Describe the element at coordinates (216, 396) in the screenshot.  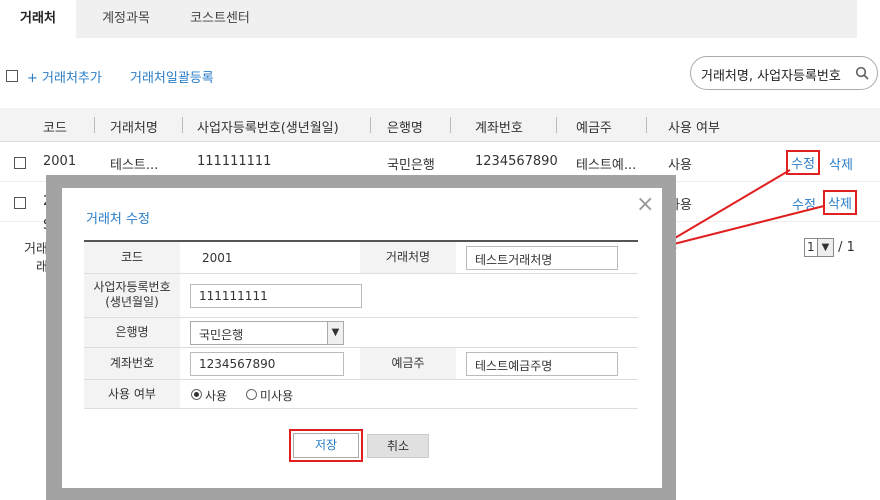
I see `use-yes-label: 사용` at that location.